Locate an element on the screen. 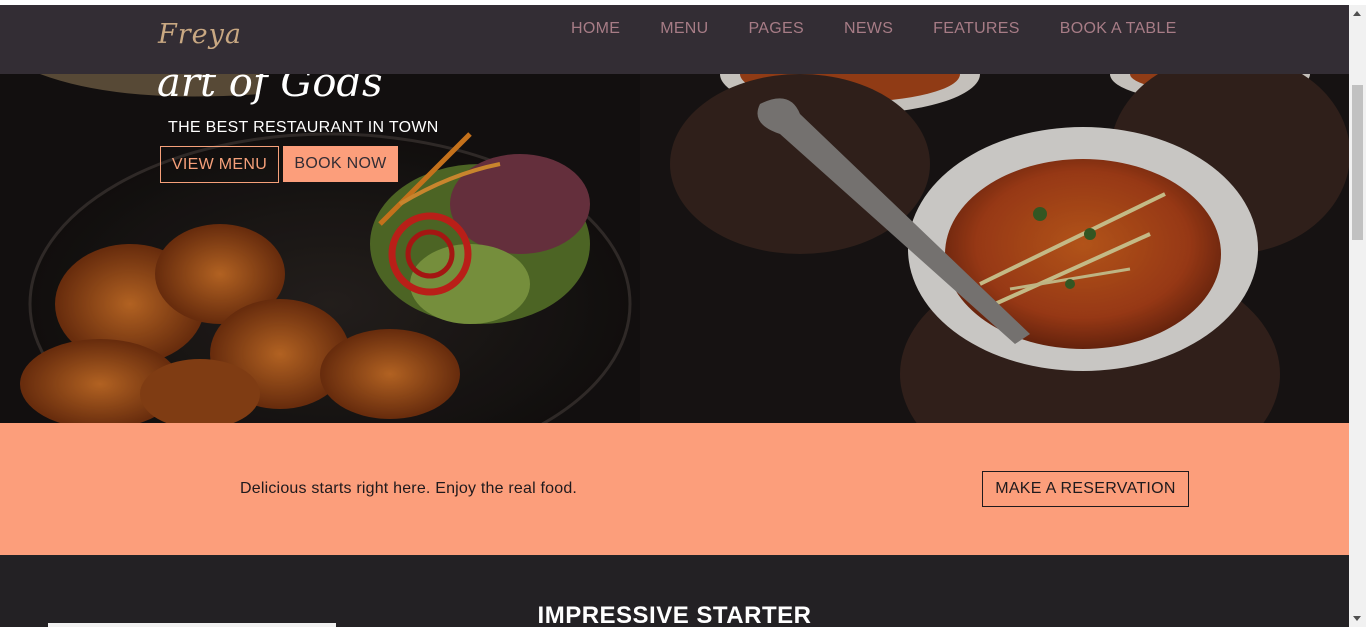 The width and height of the screenshot is (1366, 627). nav-features: FEATURES is located at coordinates (976, 29).